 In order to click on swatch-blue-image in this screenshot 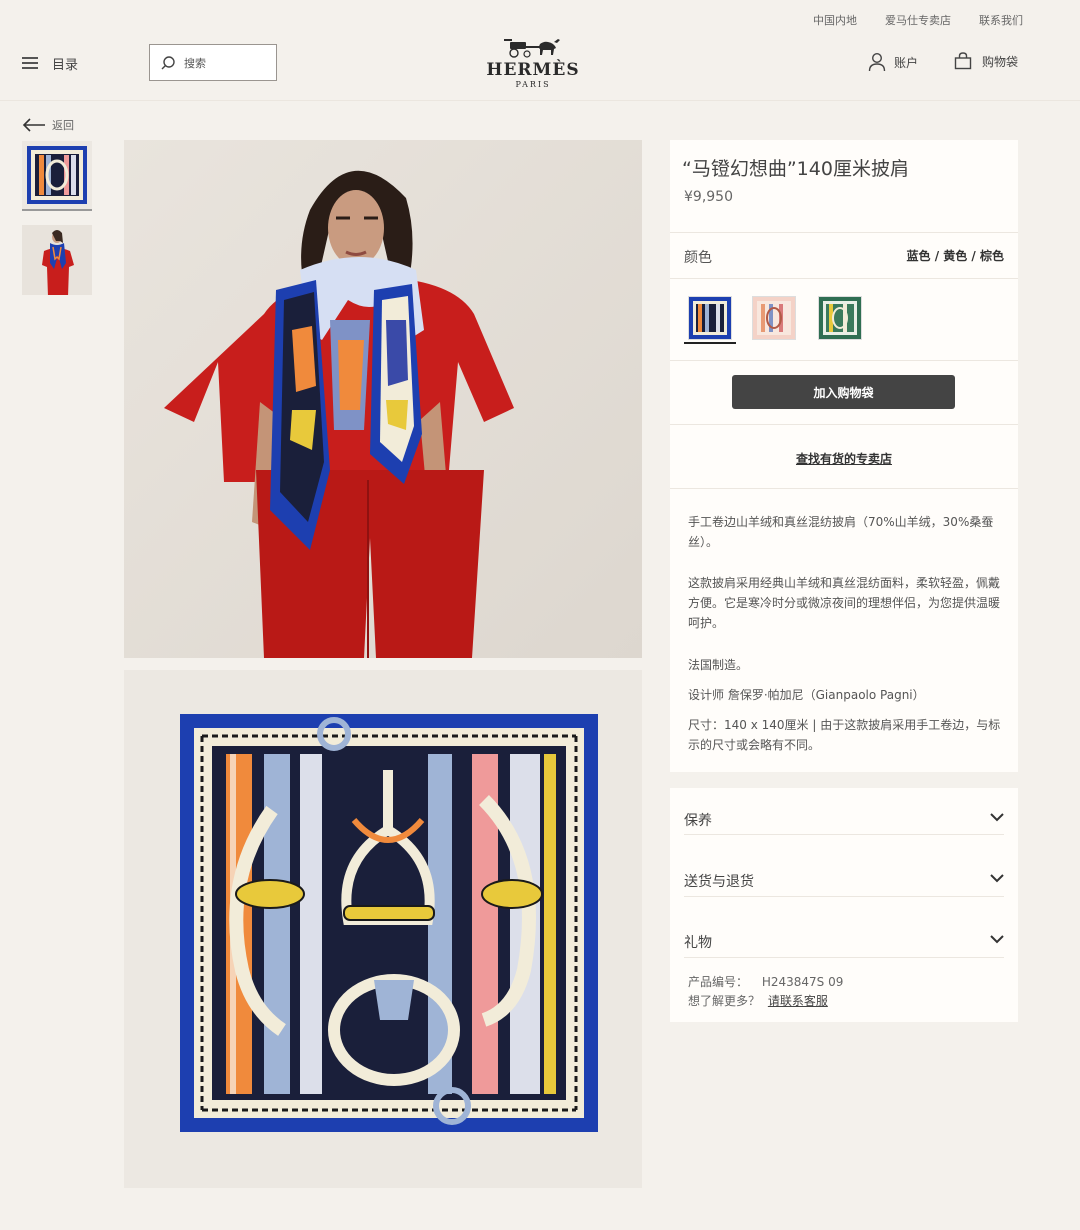, I will do `click(710, 318)`.